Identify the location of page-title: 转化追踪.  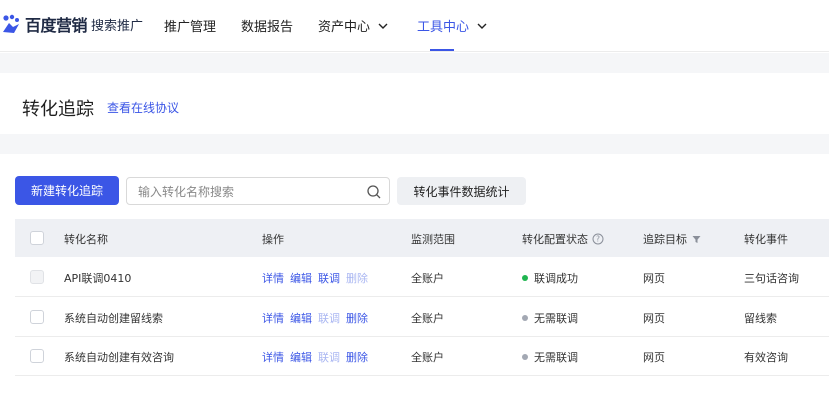
(58, 109).